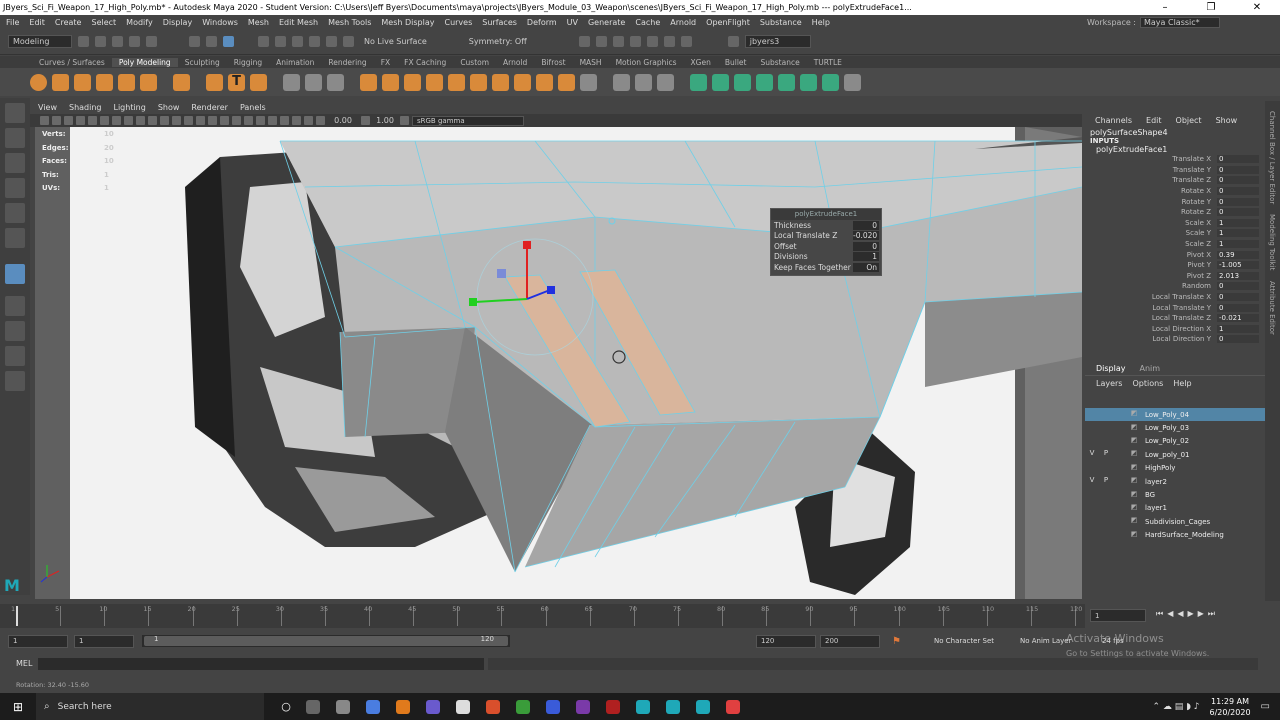 The image size is (1280, 720). What do you see at coordinates (1189, 120) in the screenshot?
I see `cb-menu-object: Object` at bounding box center [1189, 120].